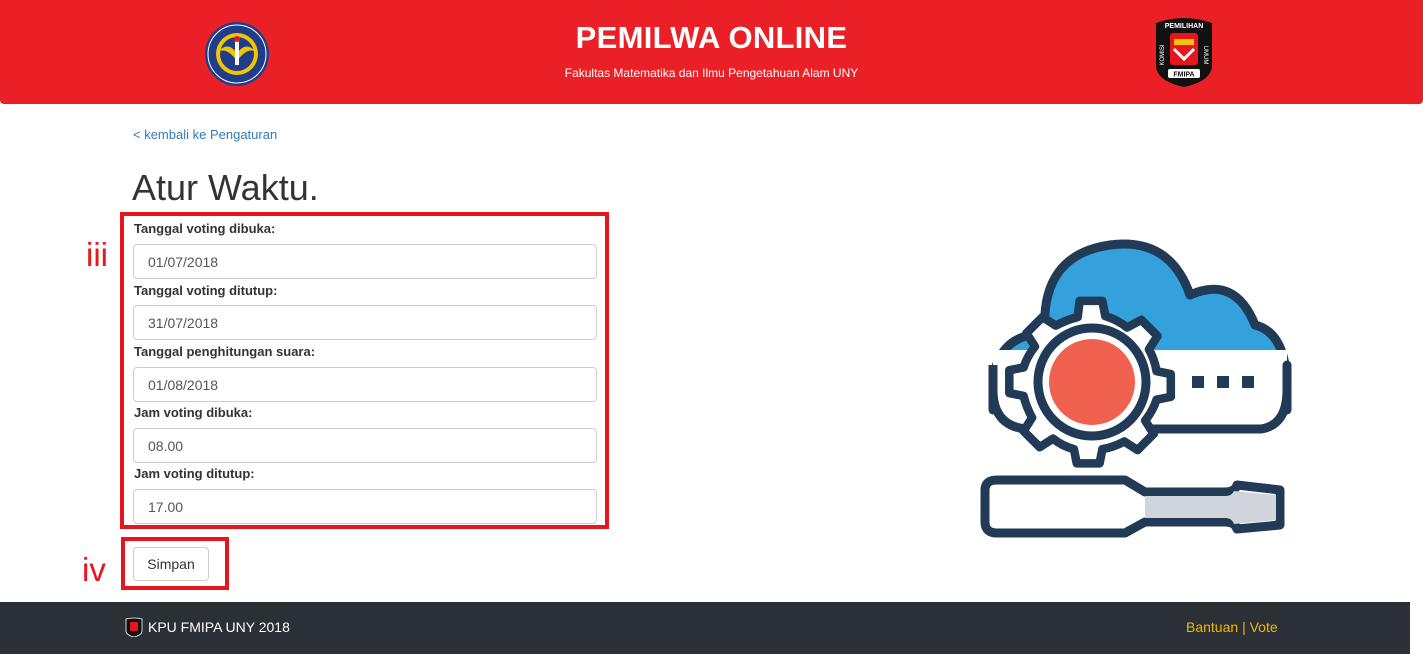 This screenshot has height=654, width=1423. I want to click on voting-open-date-label: Tanggal voting dibuka:, so click(205, 228).